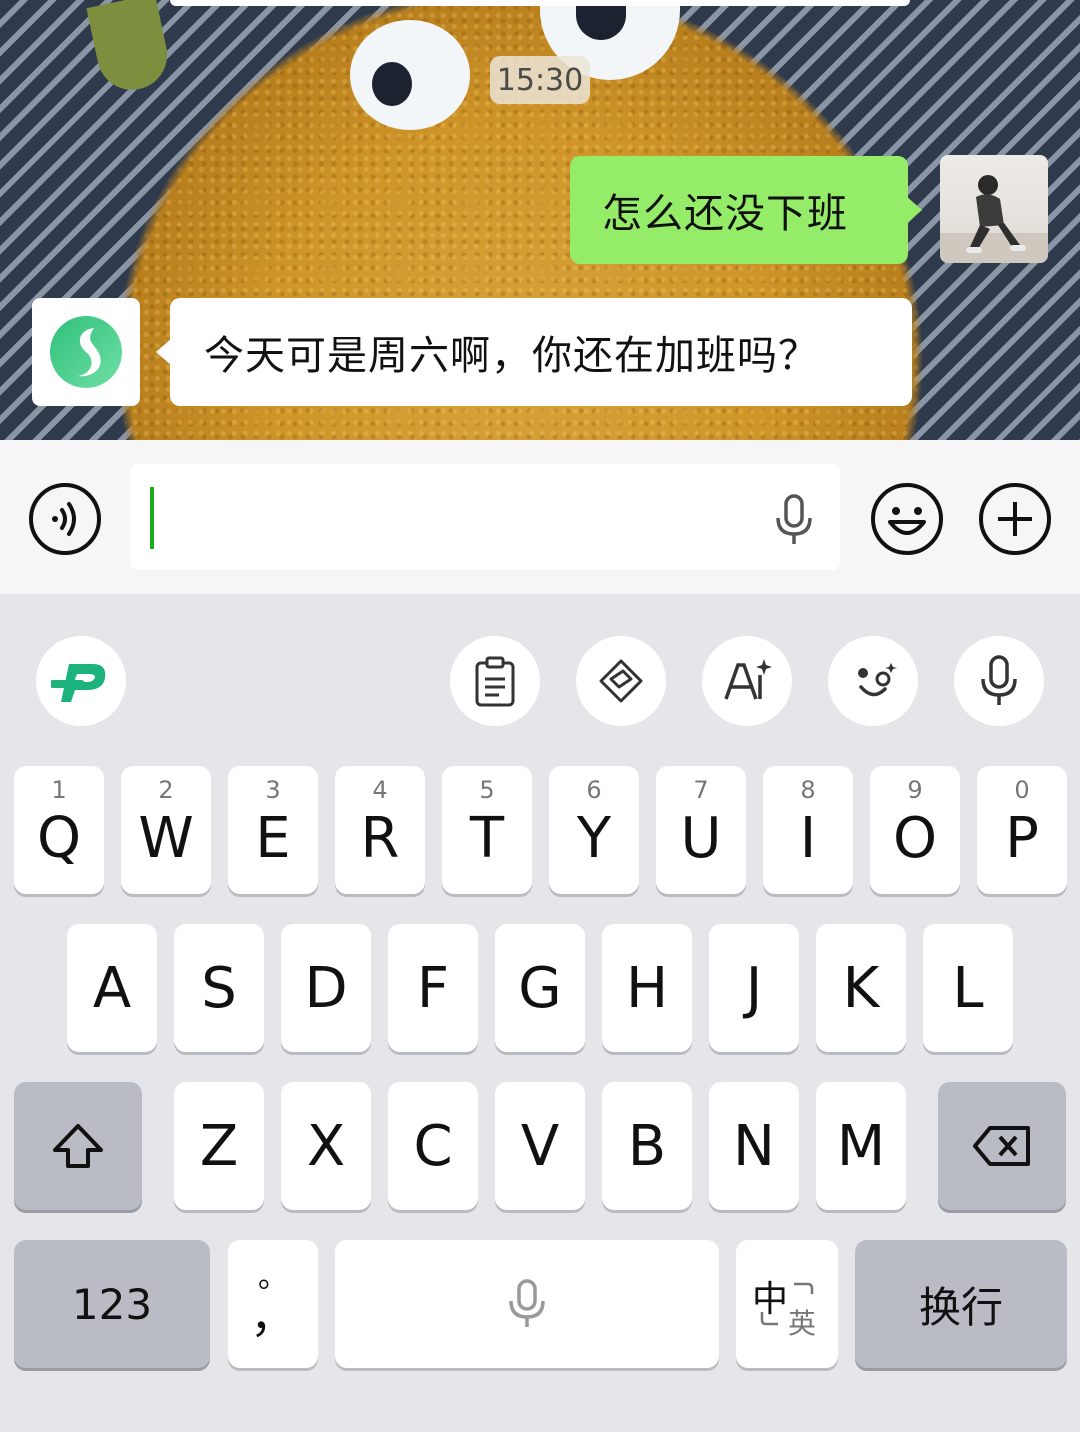 Image resolution: width=1080 pixels, height=1432 pixels. I want to click on key-a: A, so click(112, 988).